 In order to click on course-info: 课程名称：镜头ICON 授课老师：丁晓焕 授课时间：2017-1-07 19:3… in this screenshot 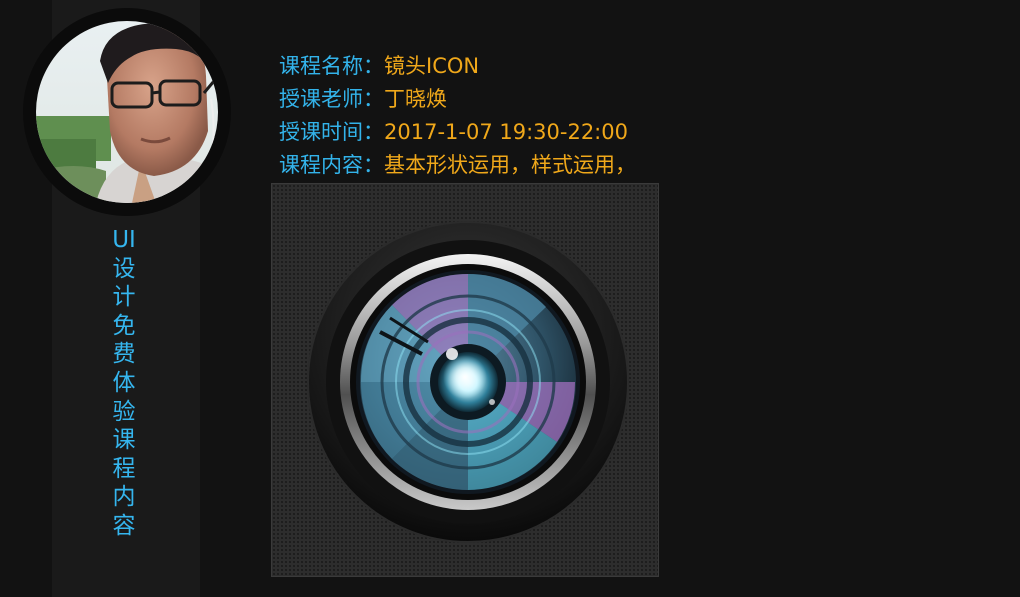, I will do `click(457, 116)`.